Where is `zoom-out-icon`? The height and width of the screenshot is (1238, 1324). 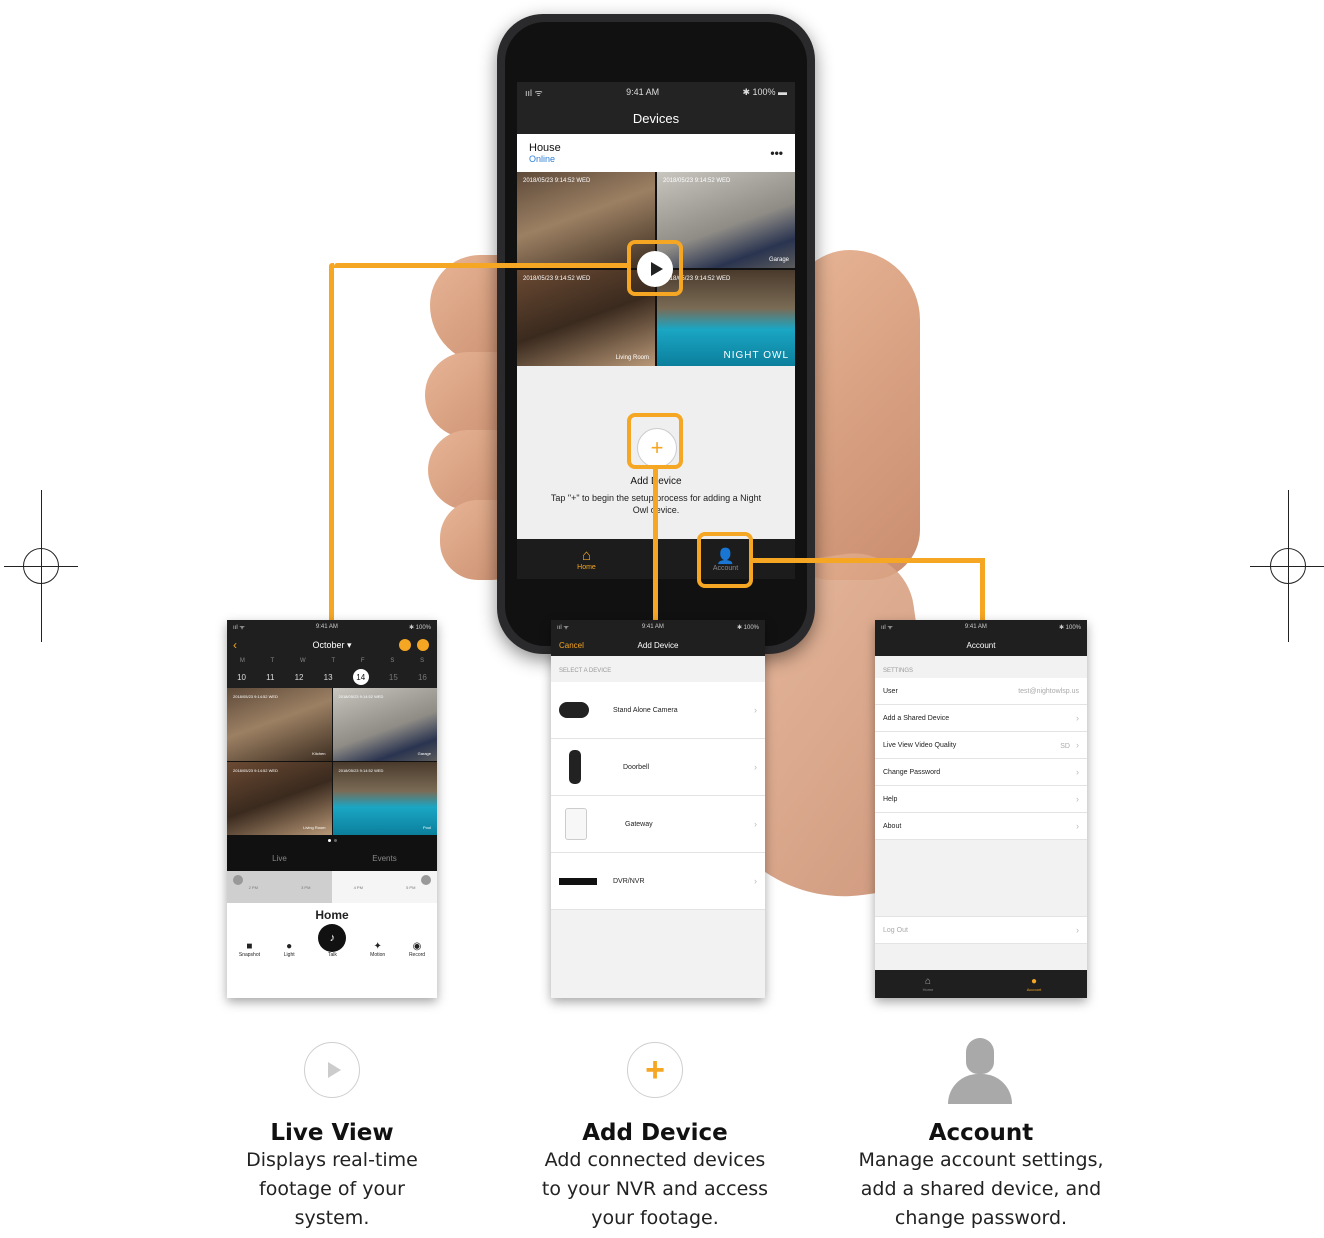
zoom-out-icon is located at coordinates (238, 880).